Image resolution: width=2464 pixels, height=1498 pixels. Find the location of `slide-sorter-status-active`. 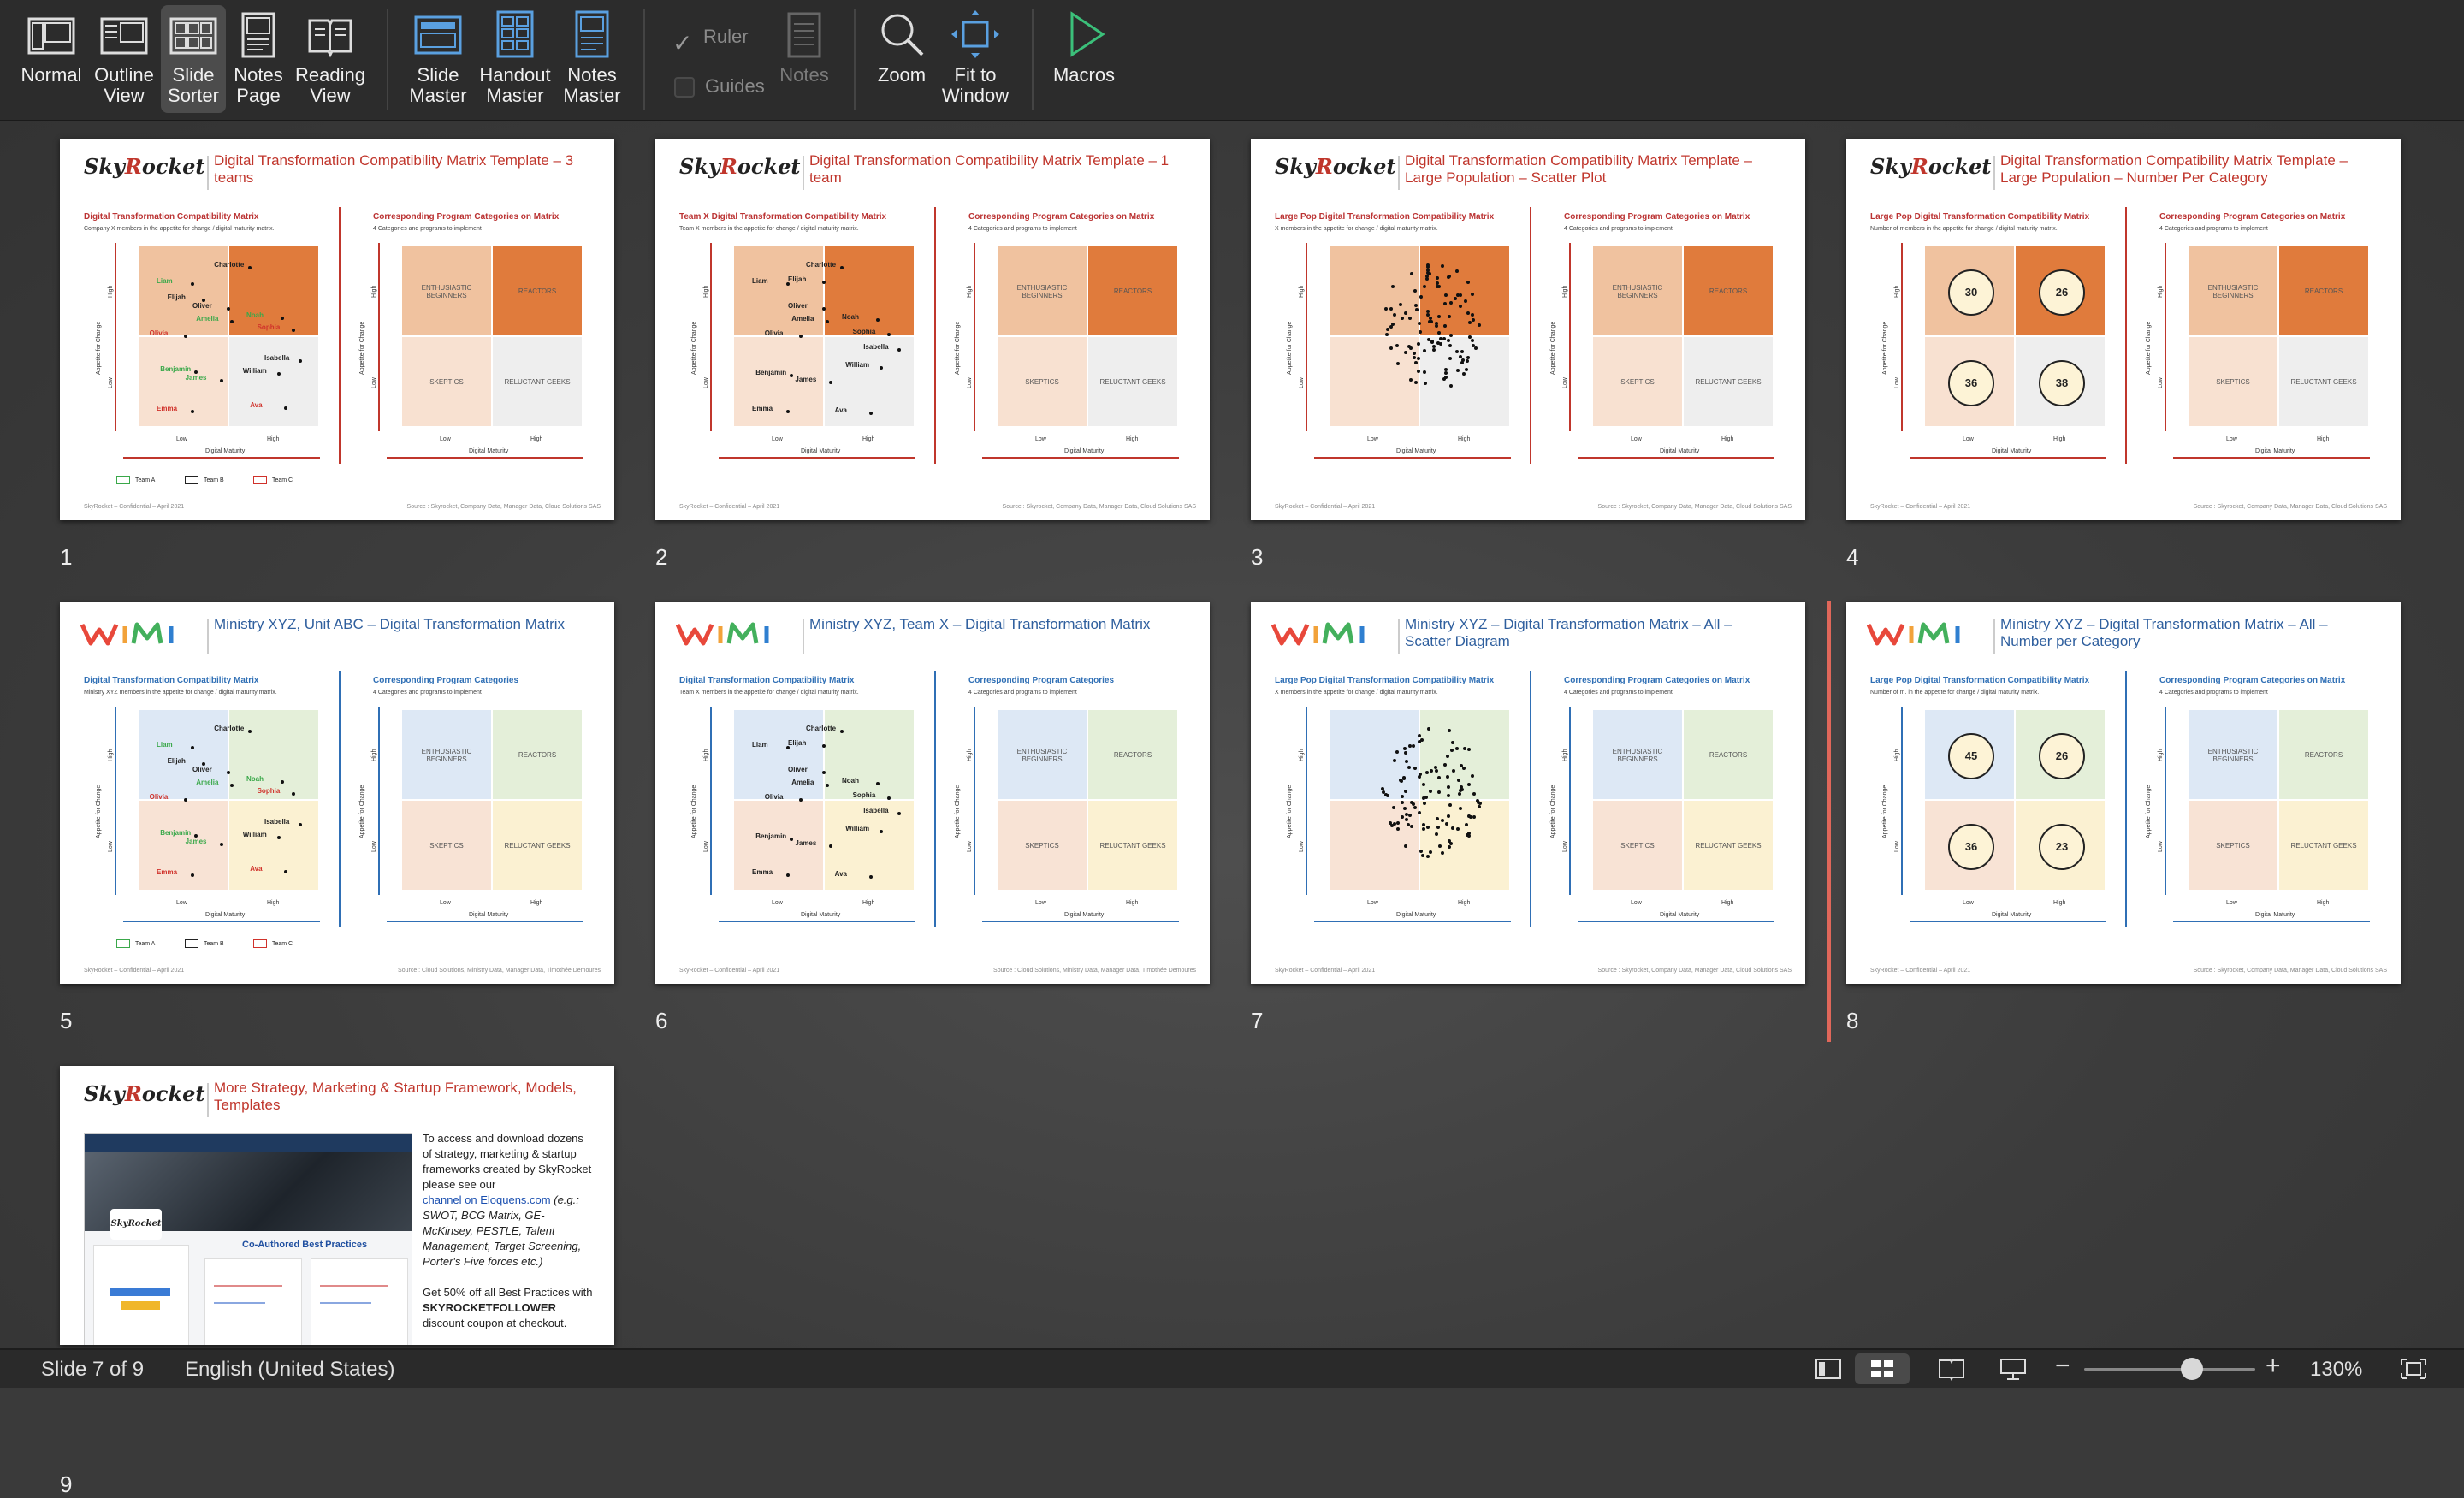

slide-sorter-status-active is located at coordinates (1882, 1368).